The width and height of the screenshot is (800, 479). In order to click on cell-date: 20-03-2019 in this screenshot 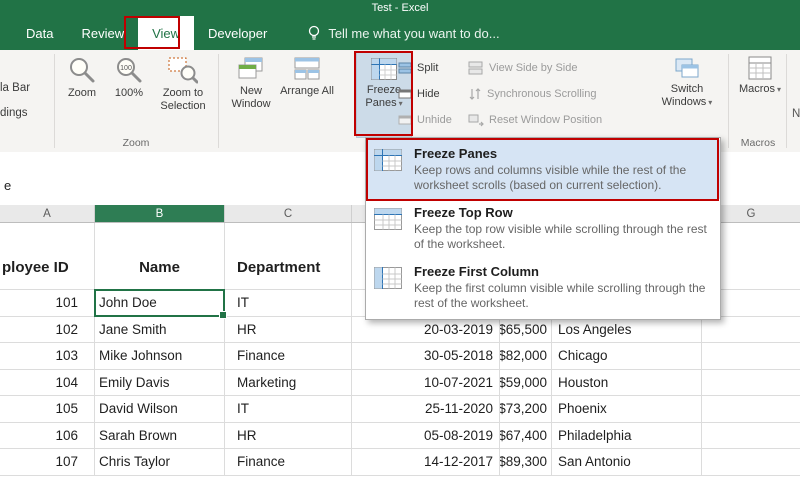, I will do `click(426, 329)`.